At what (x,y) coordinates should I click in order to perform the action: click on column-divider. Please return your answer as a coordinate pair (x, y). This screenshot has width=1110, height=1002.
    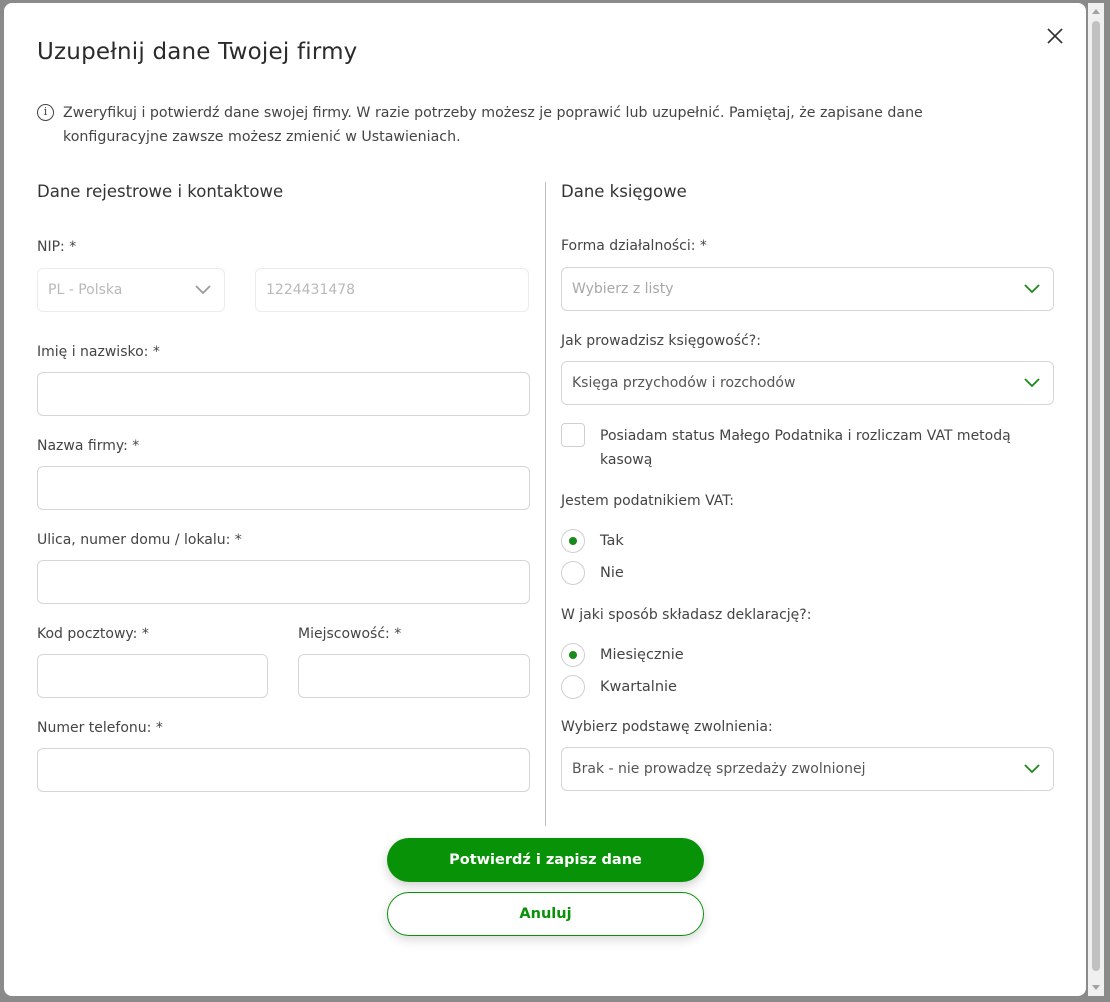
    Looking at the image, I should click on (545, 504).